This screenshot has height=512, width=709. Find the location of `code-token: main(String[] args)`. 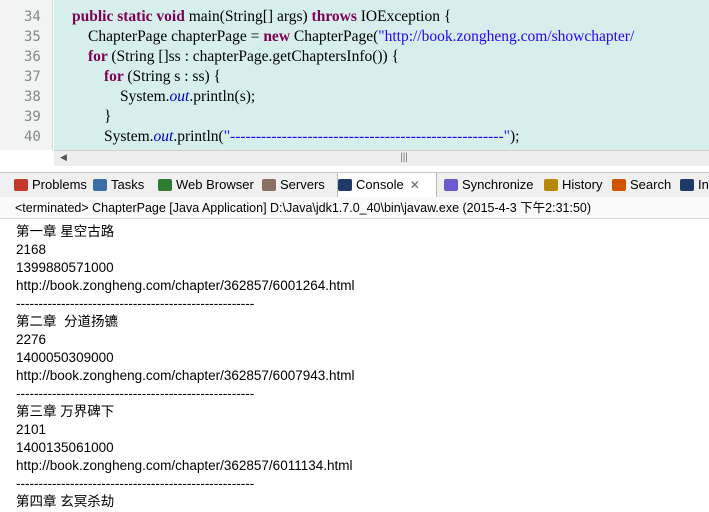

code-token: main(String[] args) is located at coordinates (250, 16).